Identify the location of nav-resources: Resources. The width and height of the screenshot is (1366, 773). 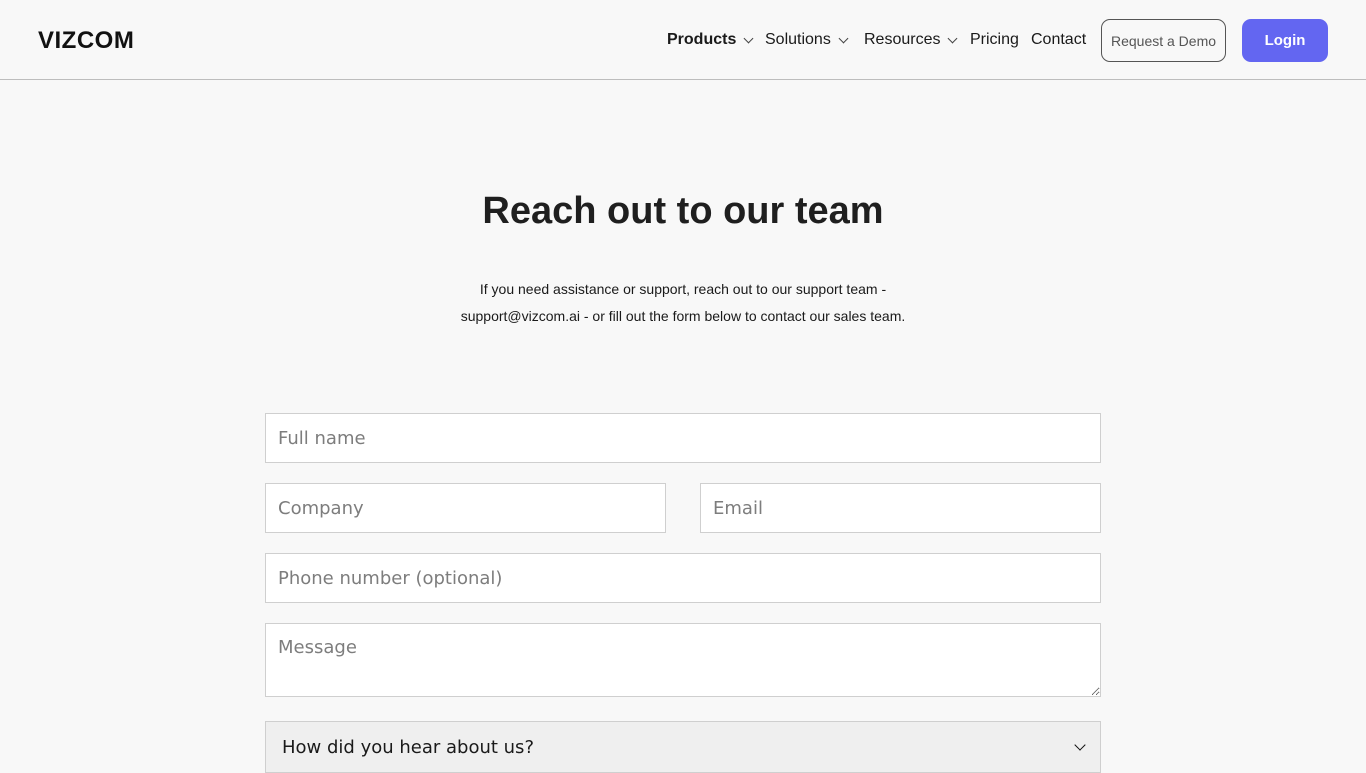
(911, 40).